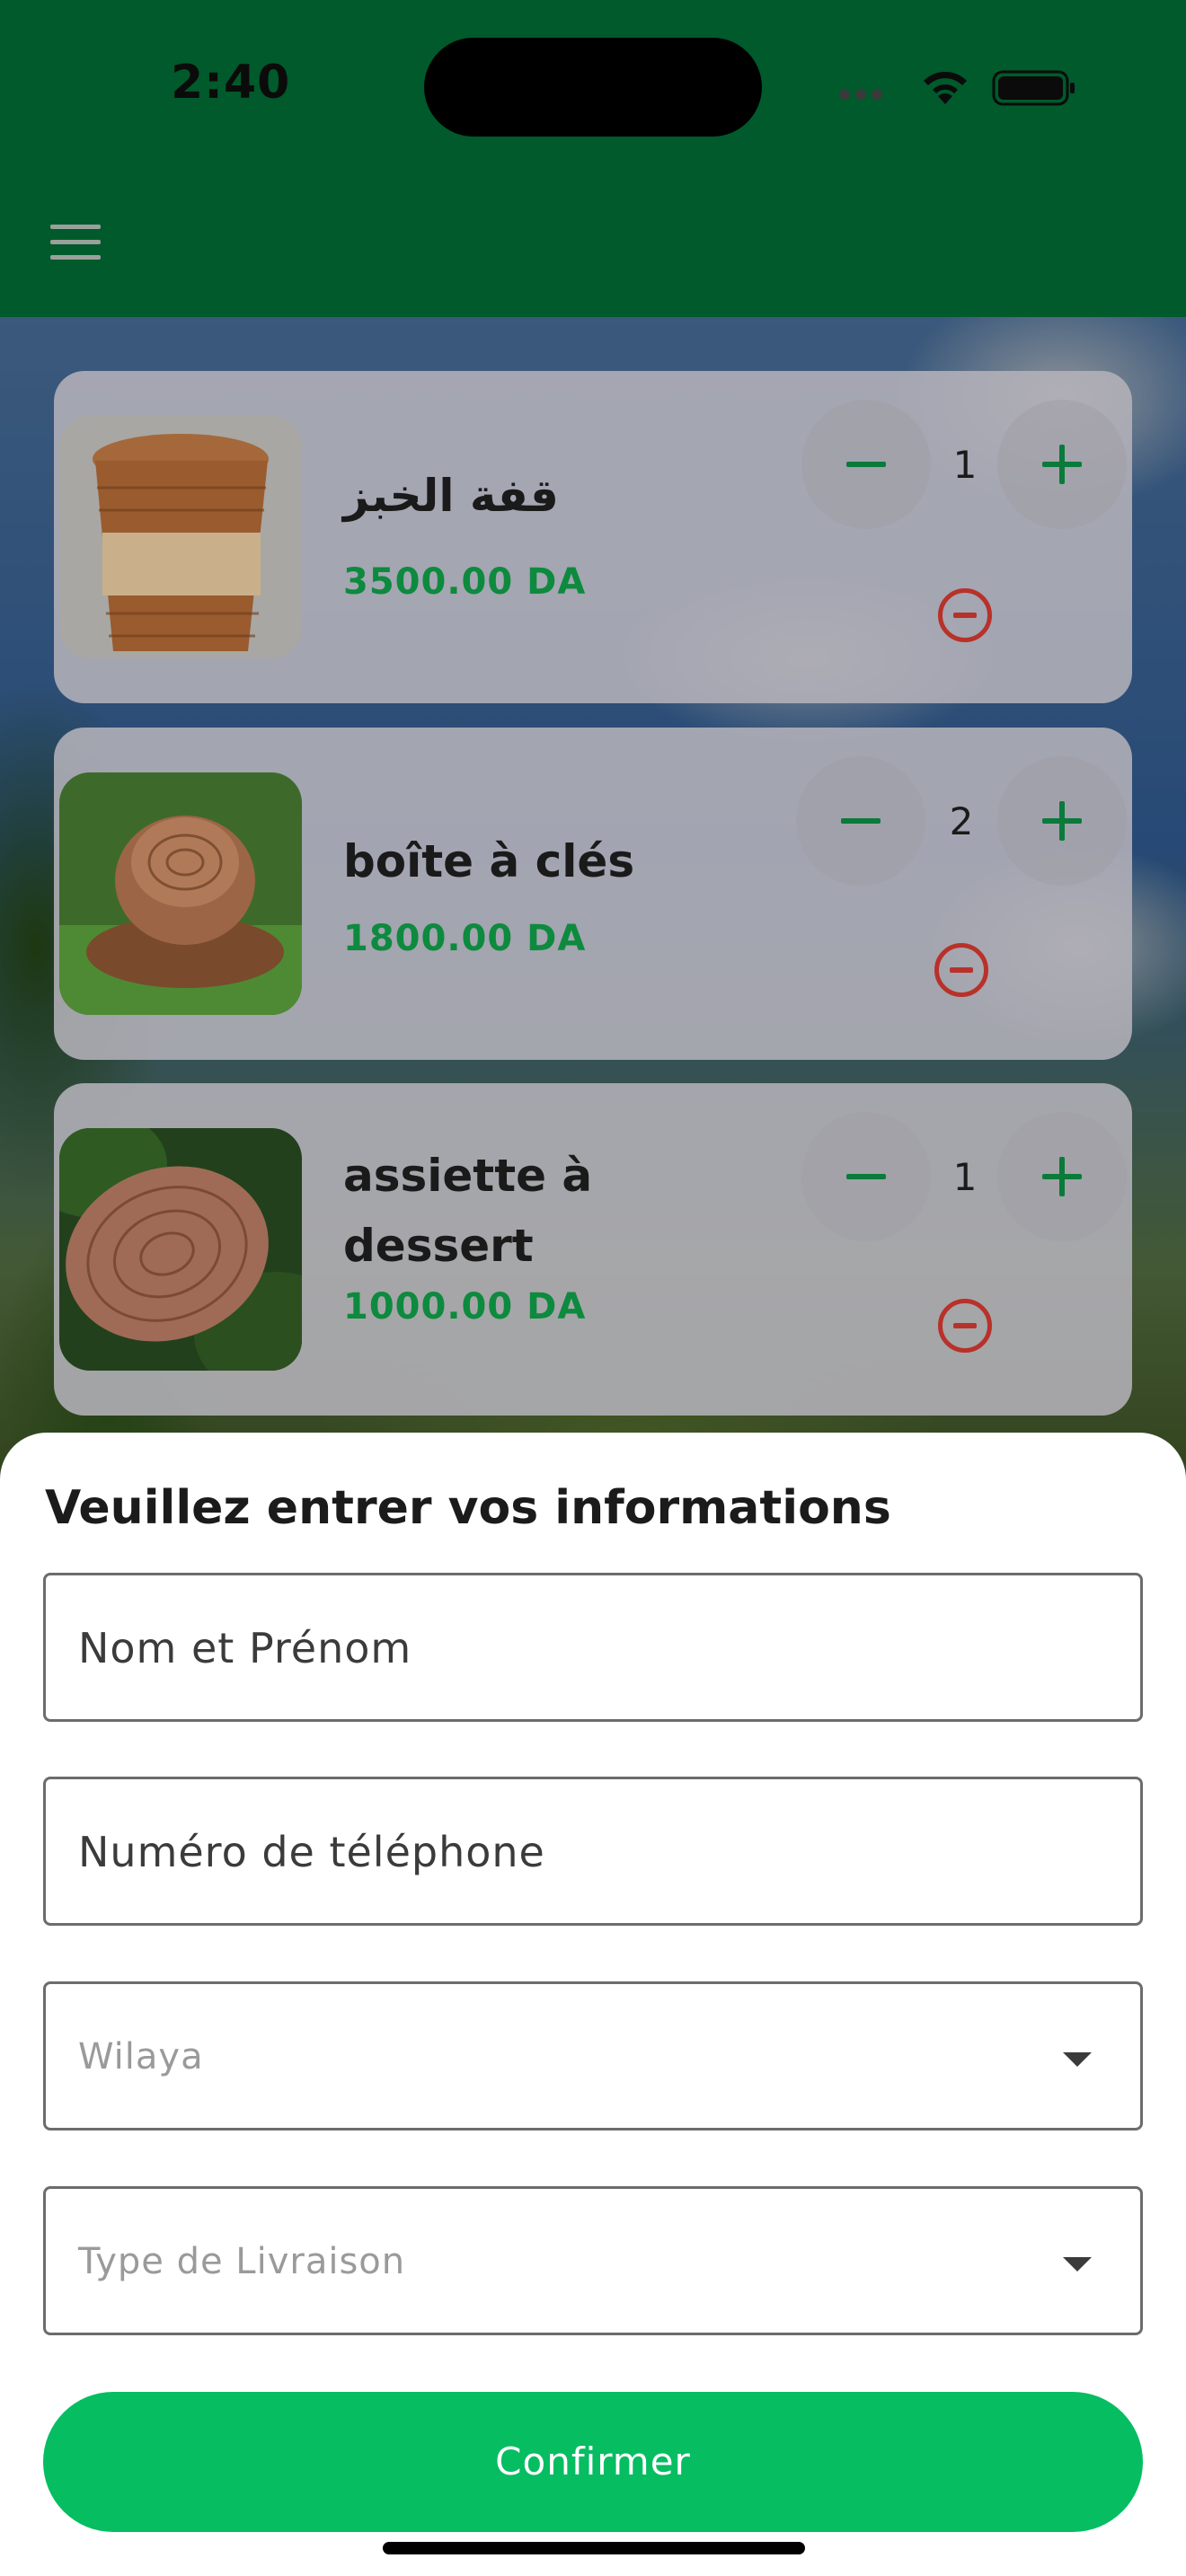  I want to click on product-title: assiette à dessert, so click(468, 1211).